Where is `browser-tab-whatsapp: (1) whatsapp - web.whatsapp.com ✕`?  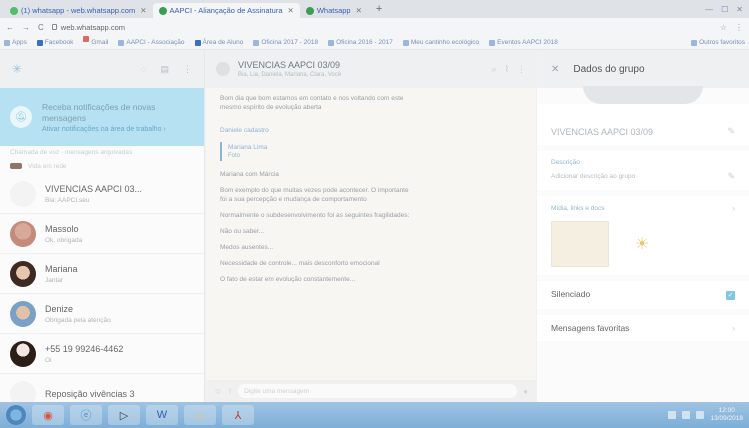 browser-tab-whatsapp: (1) whatsapp - web.whatsapp.com ✕ is located at coordinates (78, 10).